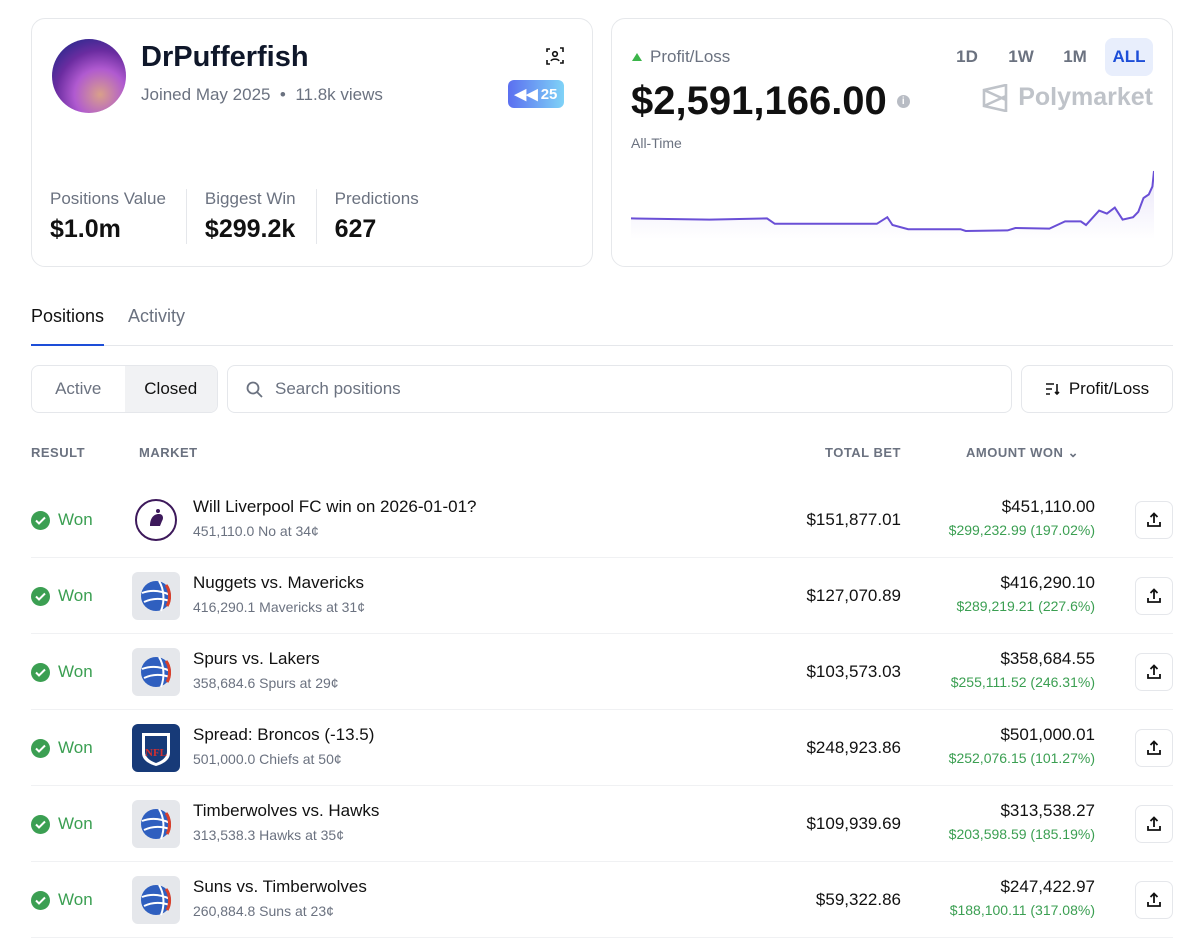  What do you see at coordinates (1022, 745) in the screenshot?
I see `amount-won-cell: $501,000.01 $252,076.15 (101.27%)` at bounding box center [1022, 745].